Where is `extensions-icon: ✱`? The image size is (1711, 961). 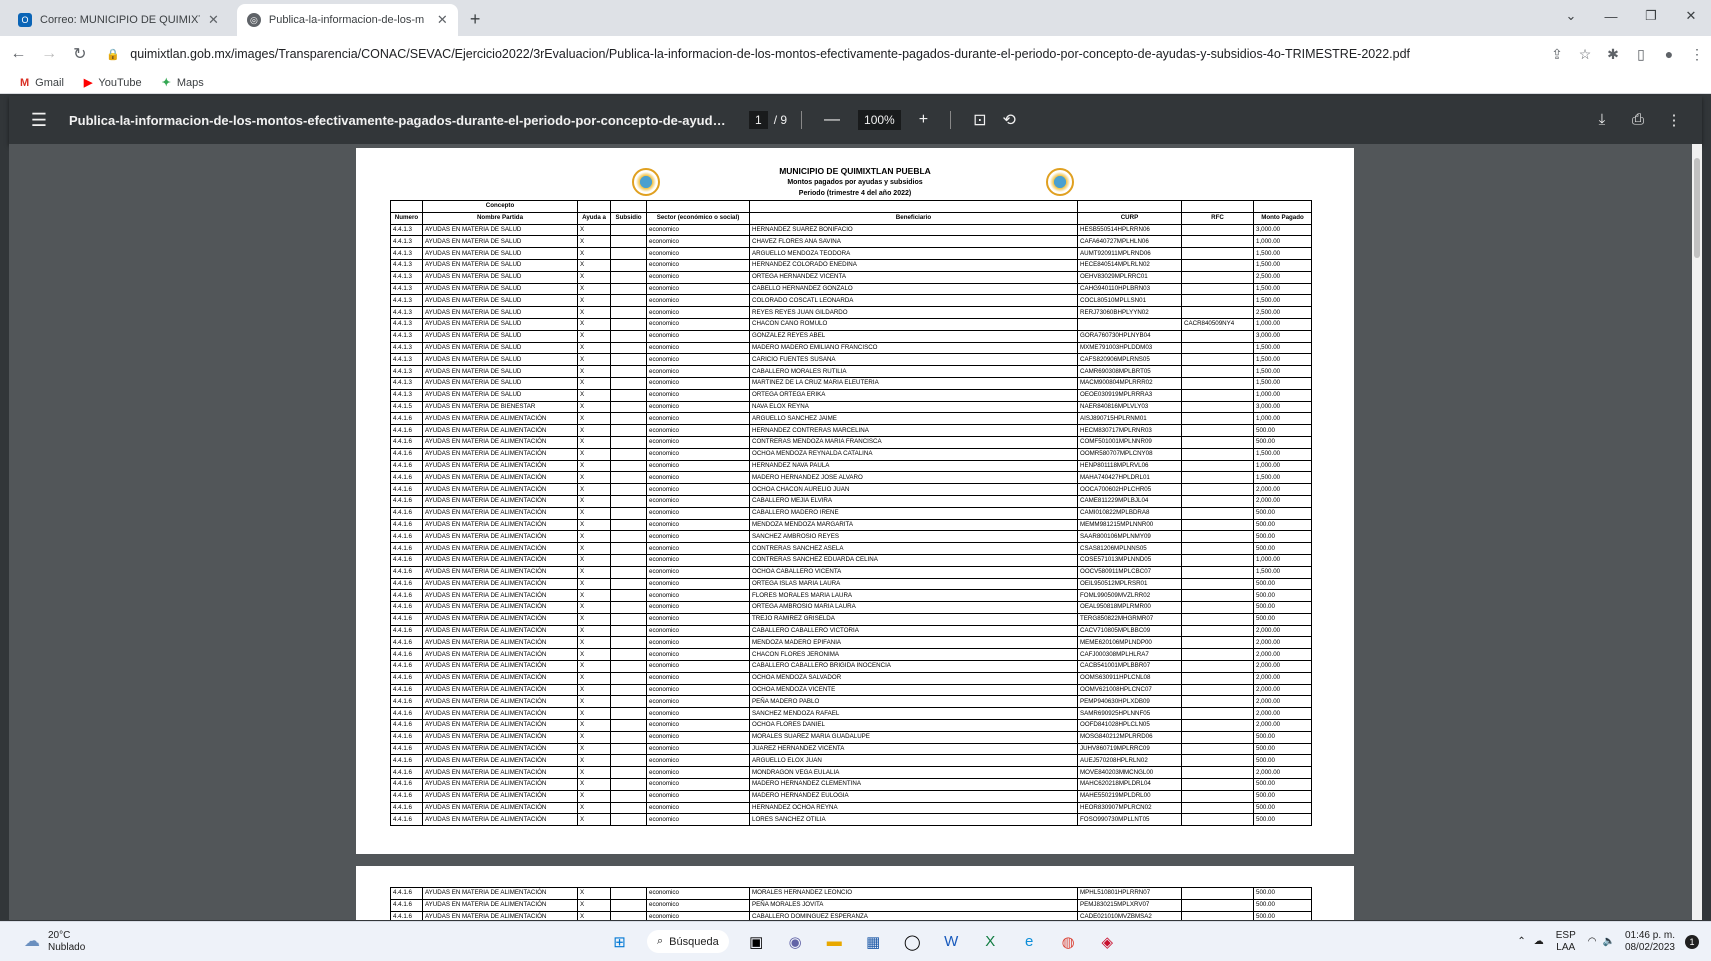
extensions-icon: ✱ is located at coordinates (1613, 54).